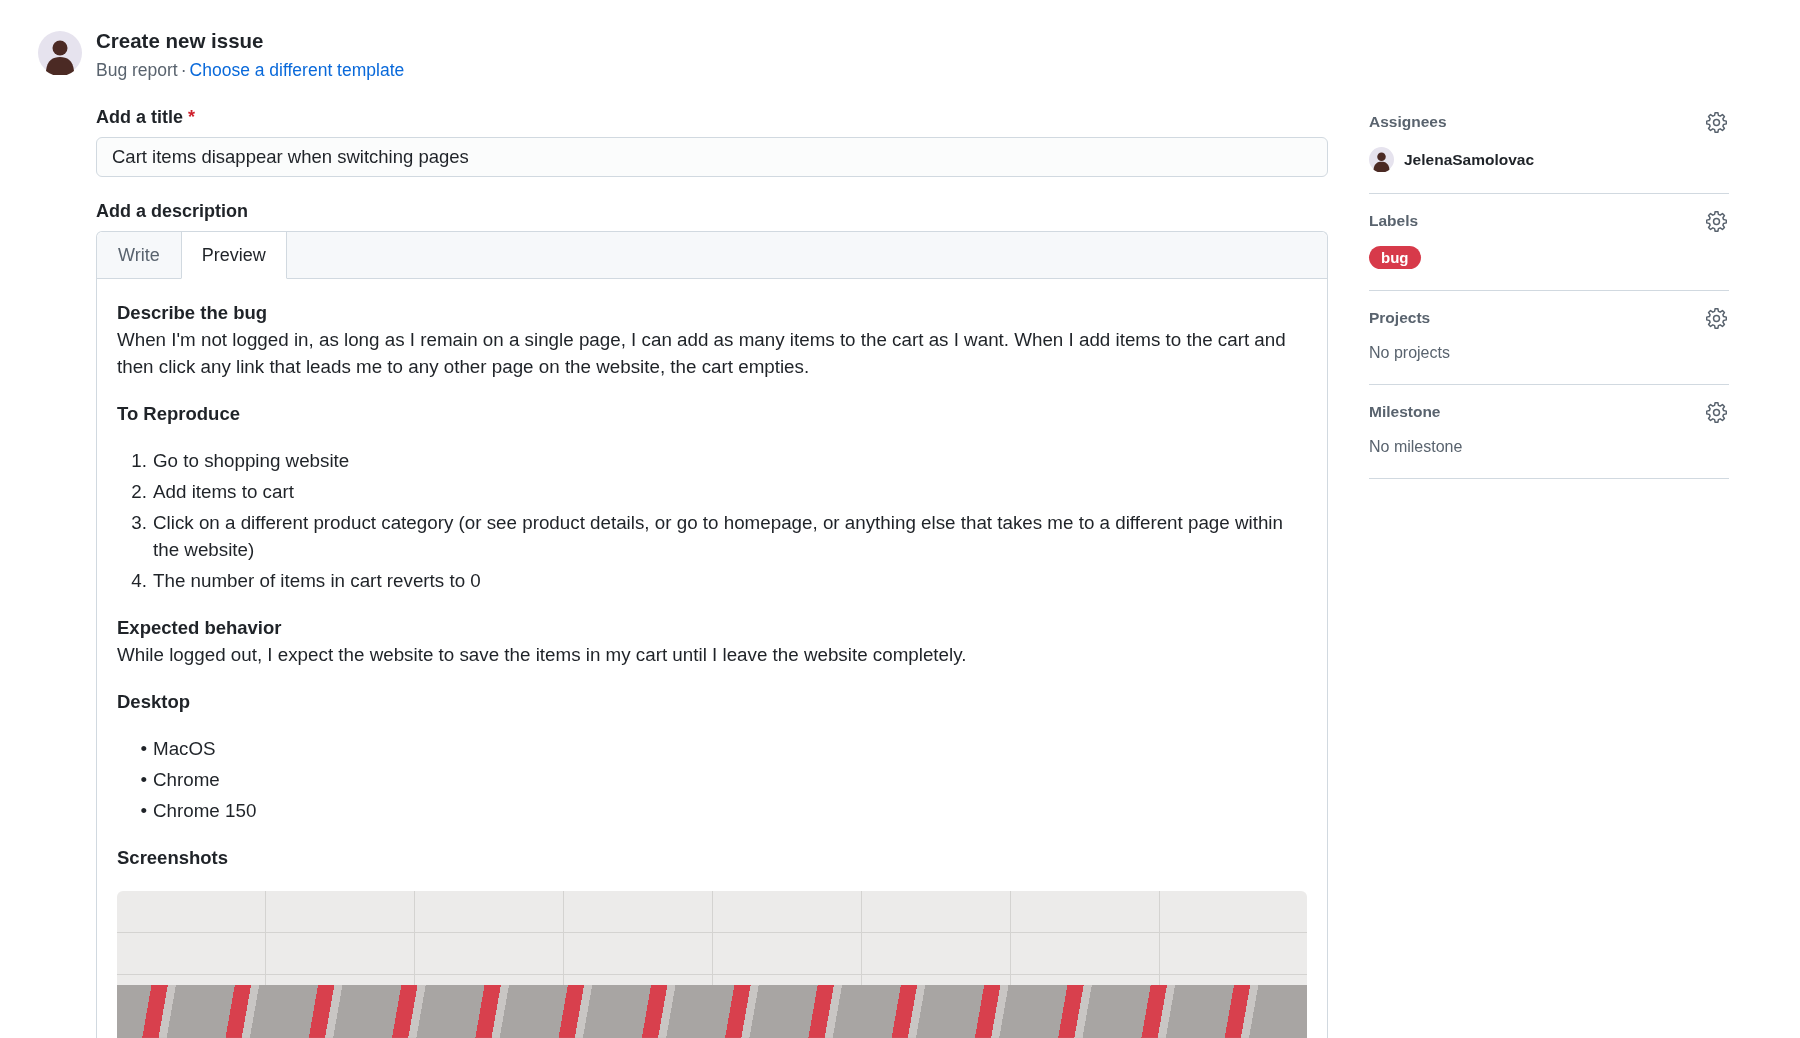 The image size is (1800, 1038). Describe the element at coordinates (179, 414) in the screenshot. I see `section-heading: To Reproduce` at that location.